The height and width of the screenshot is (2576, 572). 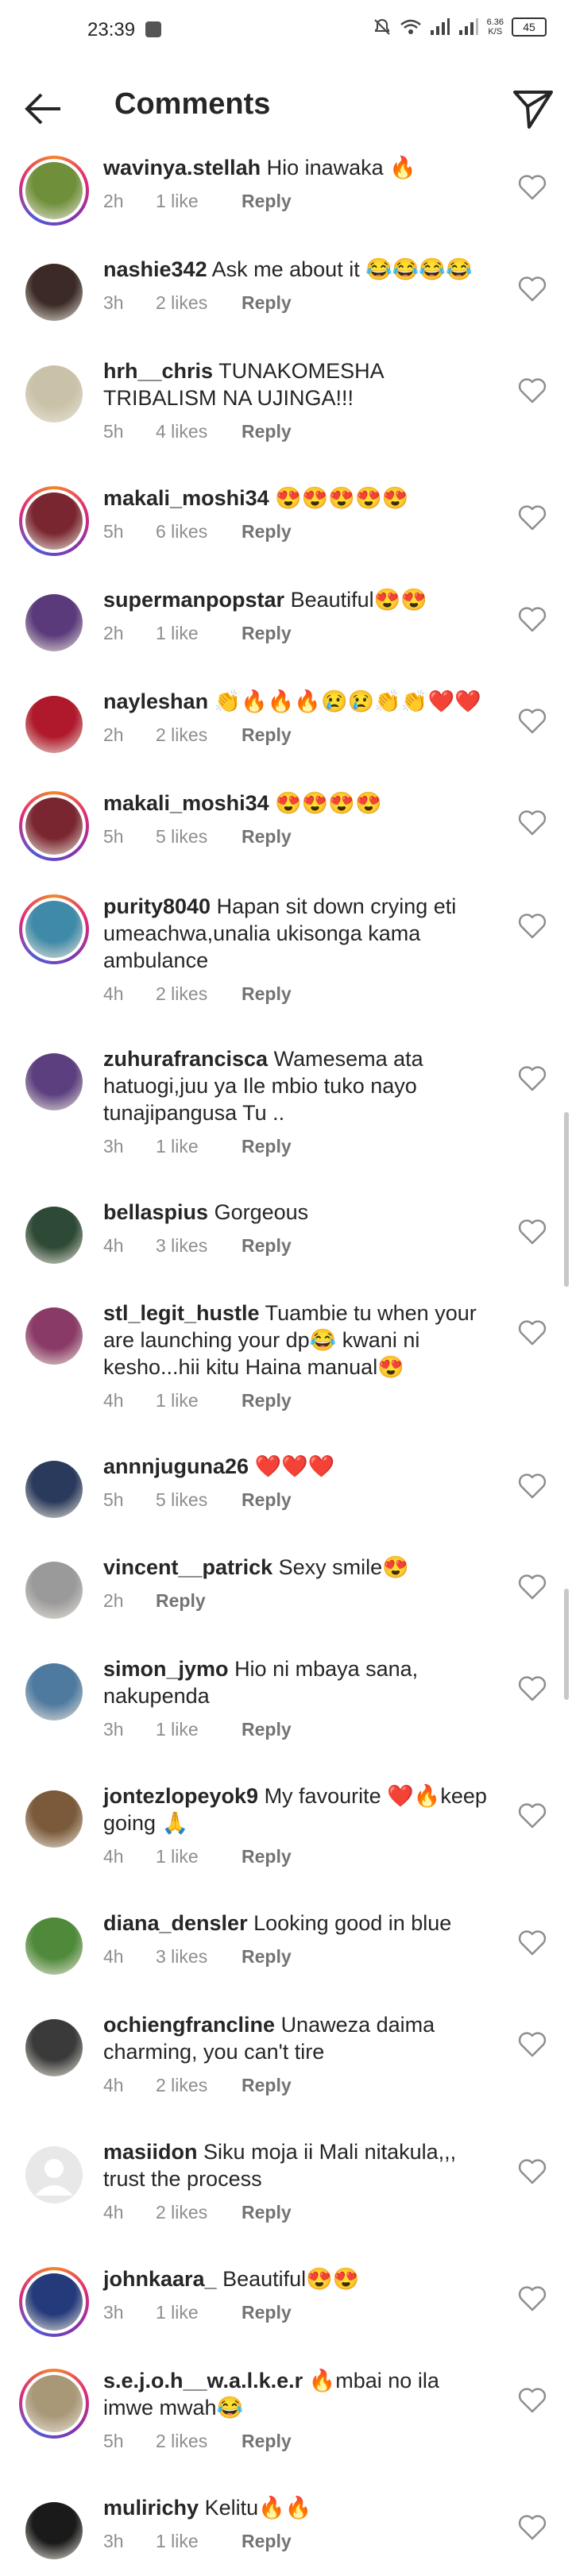 What do you see at coordinates (189, 2025) in the screenshot?
I see `comment-username: ochiengfrancline` at bounding box center [189, 2025].